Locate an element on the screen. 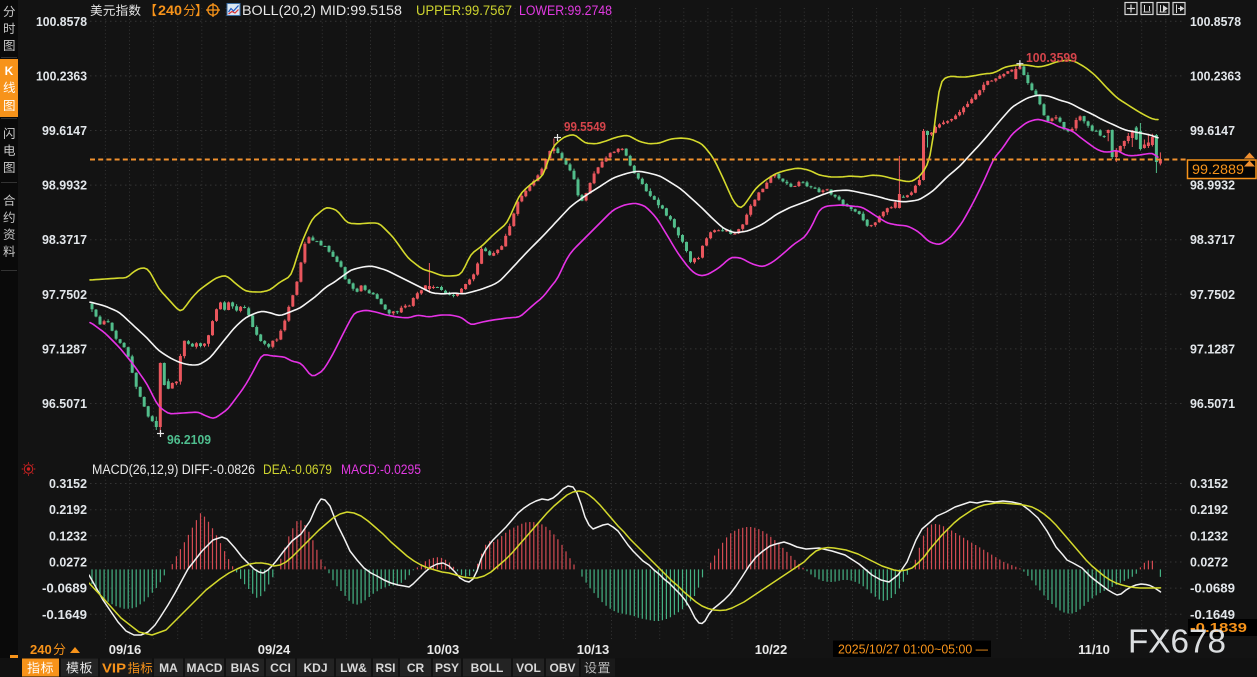 This screenshot has height=677, width=1257. svg-text: BIAS is located at coordinates (245, 668).